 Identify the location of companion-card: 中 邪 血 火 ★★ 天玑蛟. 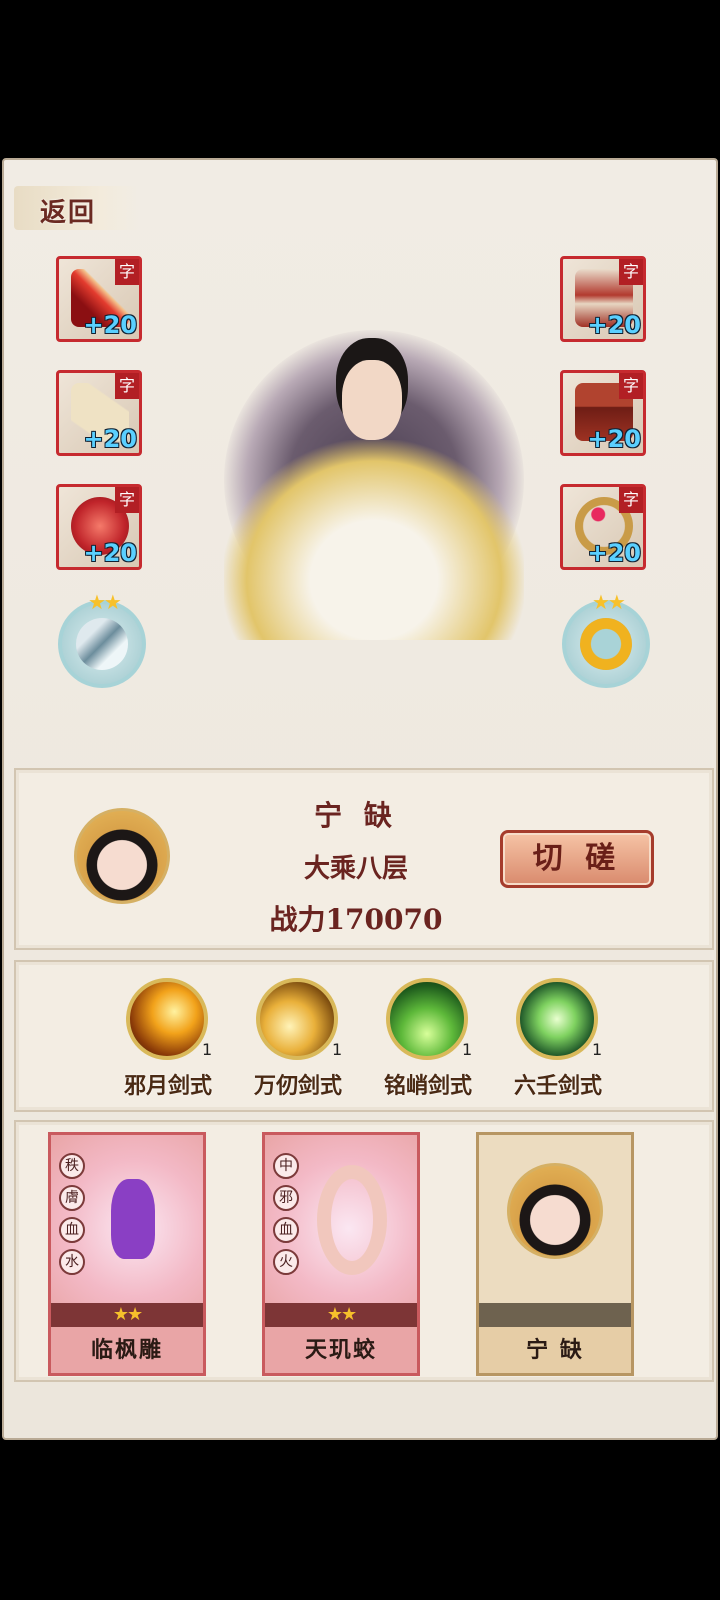
(341, 1254).